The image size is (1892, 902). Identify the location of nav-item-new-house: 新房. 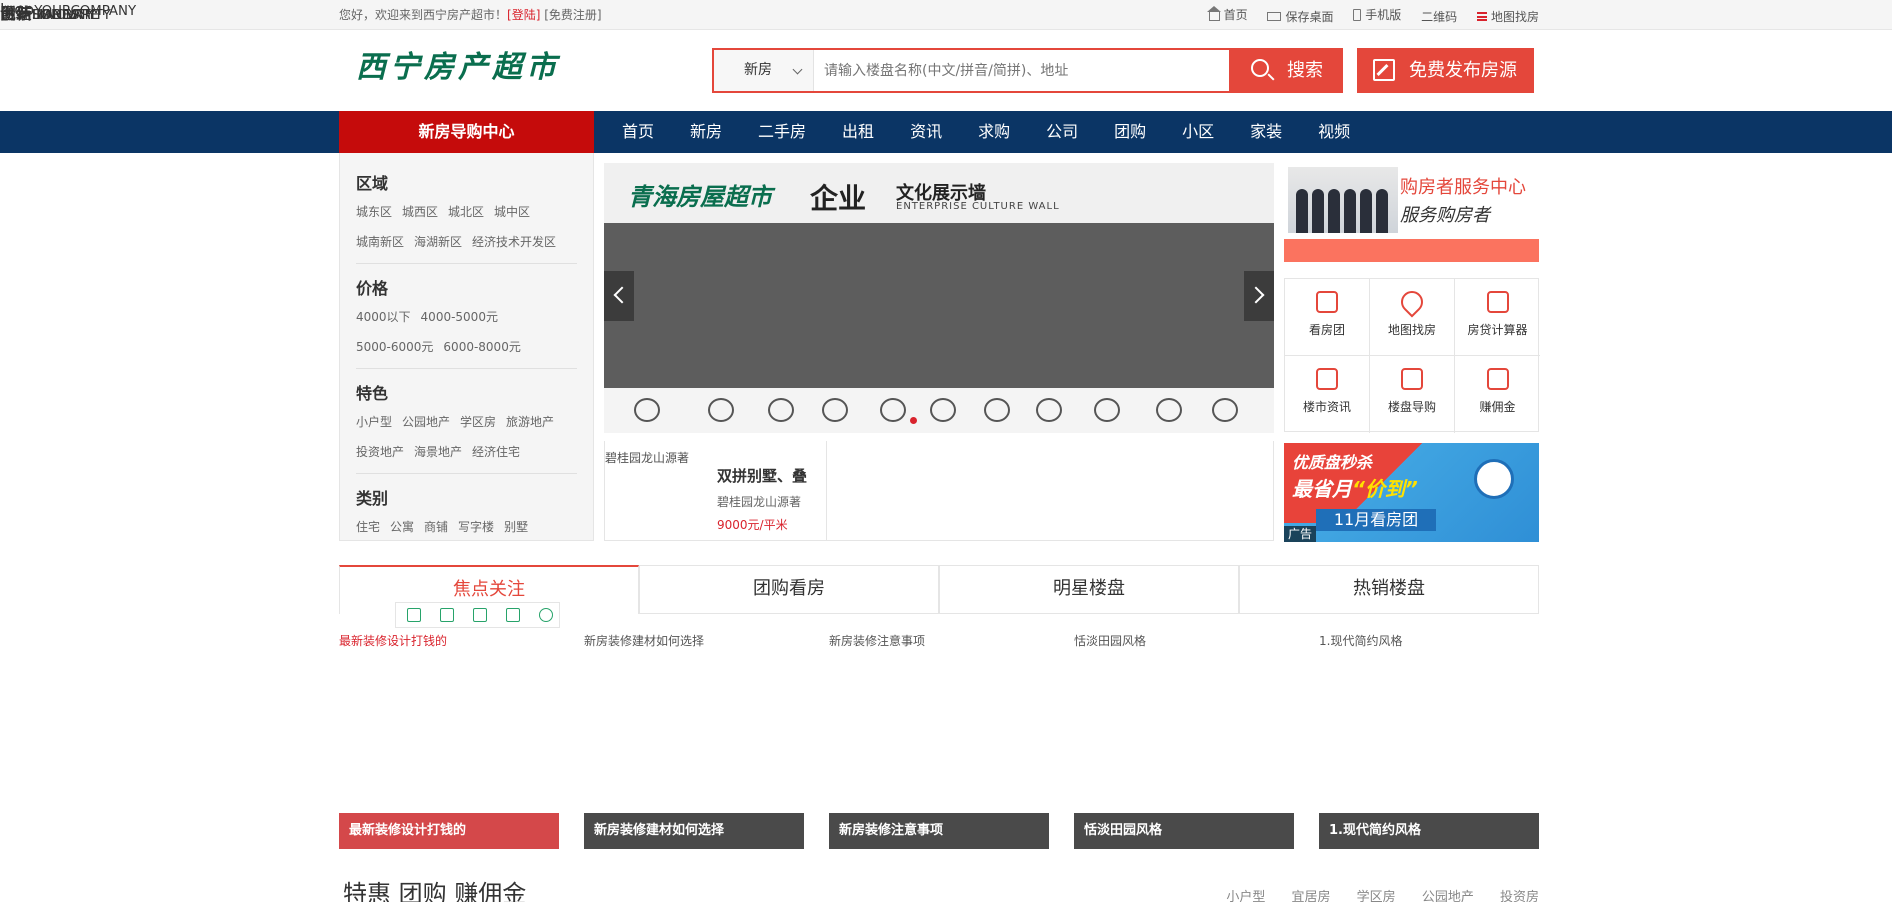
(706, 132).